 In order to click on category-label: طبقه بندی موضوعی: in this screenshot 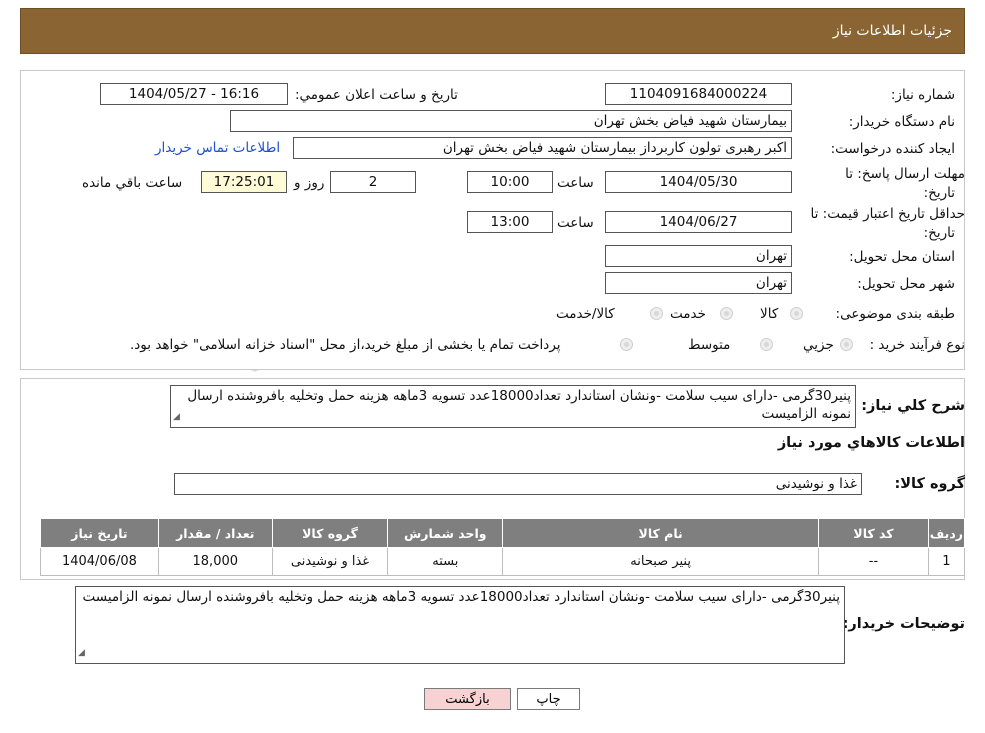, I will do `click(895, 314)`.